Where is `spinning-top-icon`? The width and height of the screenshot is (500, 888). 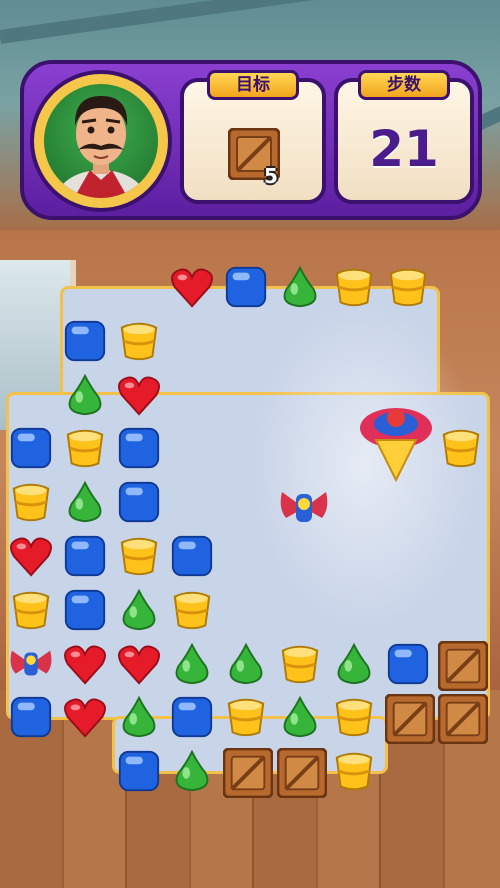
spinning-top-icon is located at coordinates (396, 445).